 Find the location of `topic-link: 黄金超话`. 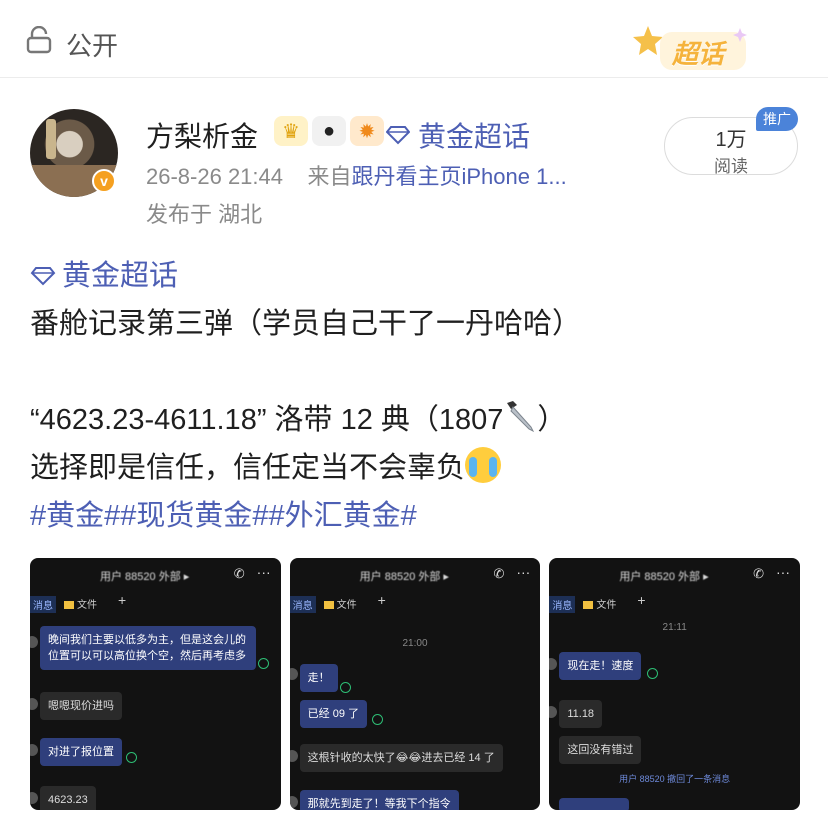

topic-link: 黄金超话 is located at coordinates (458, 135).